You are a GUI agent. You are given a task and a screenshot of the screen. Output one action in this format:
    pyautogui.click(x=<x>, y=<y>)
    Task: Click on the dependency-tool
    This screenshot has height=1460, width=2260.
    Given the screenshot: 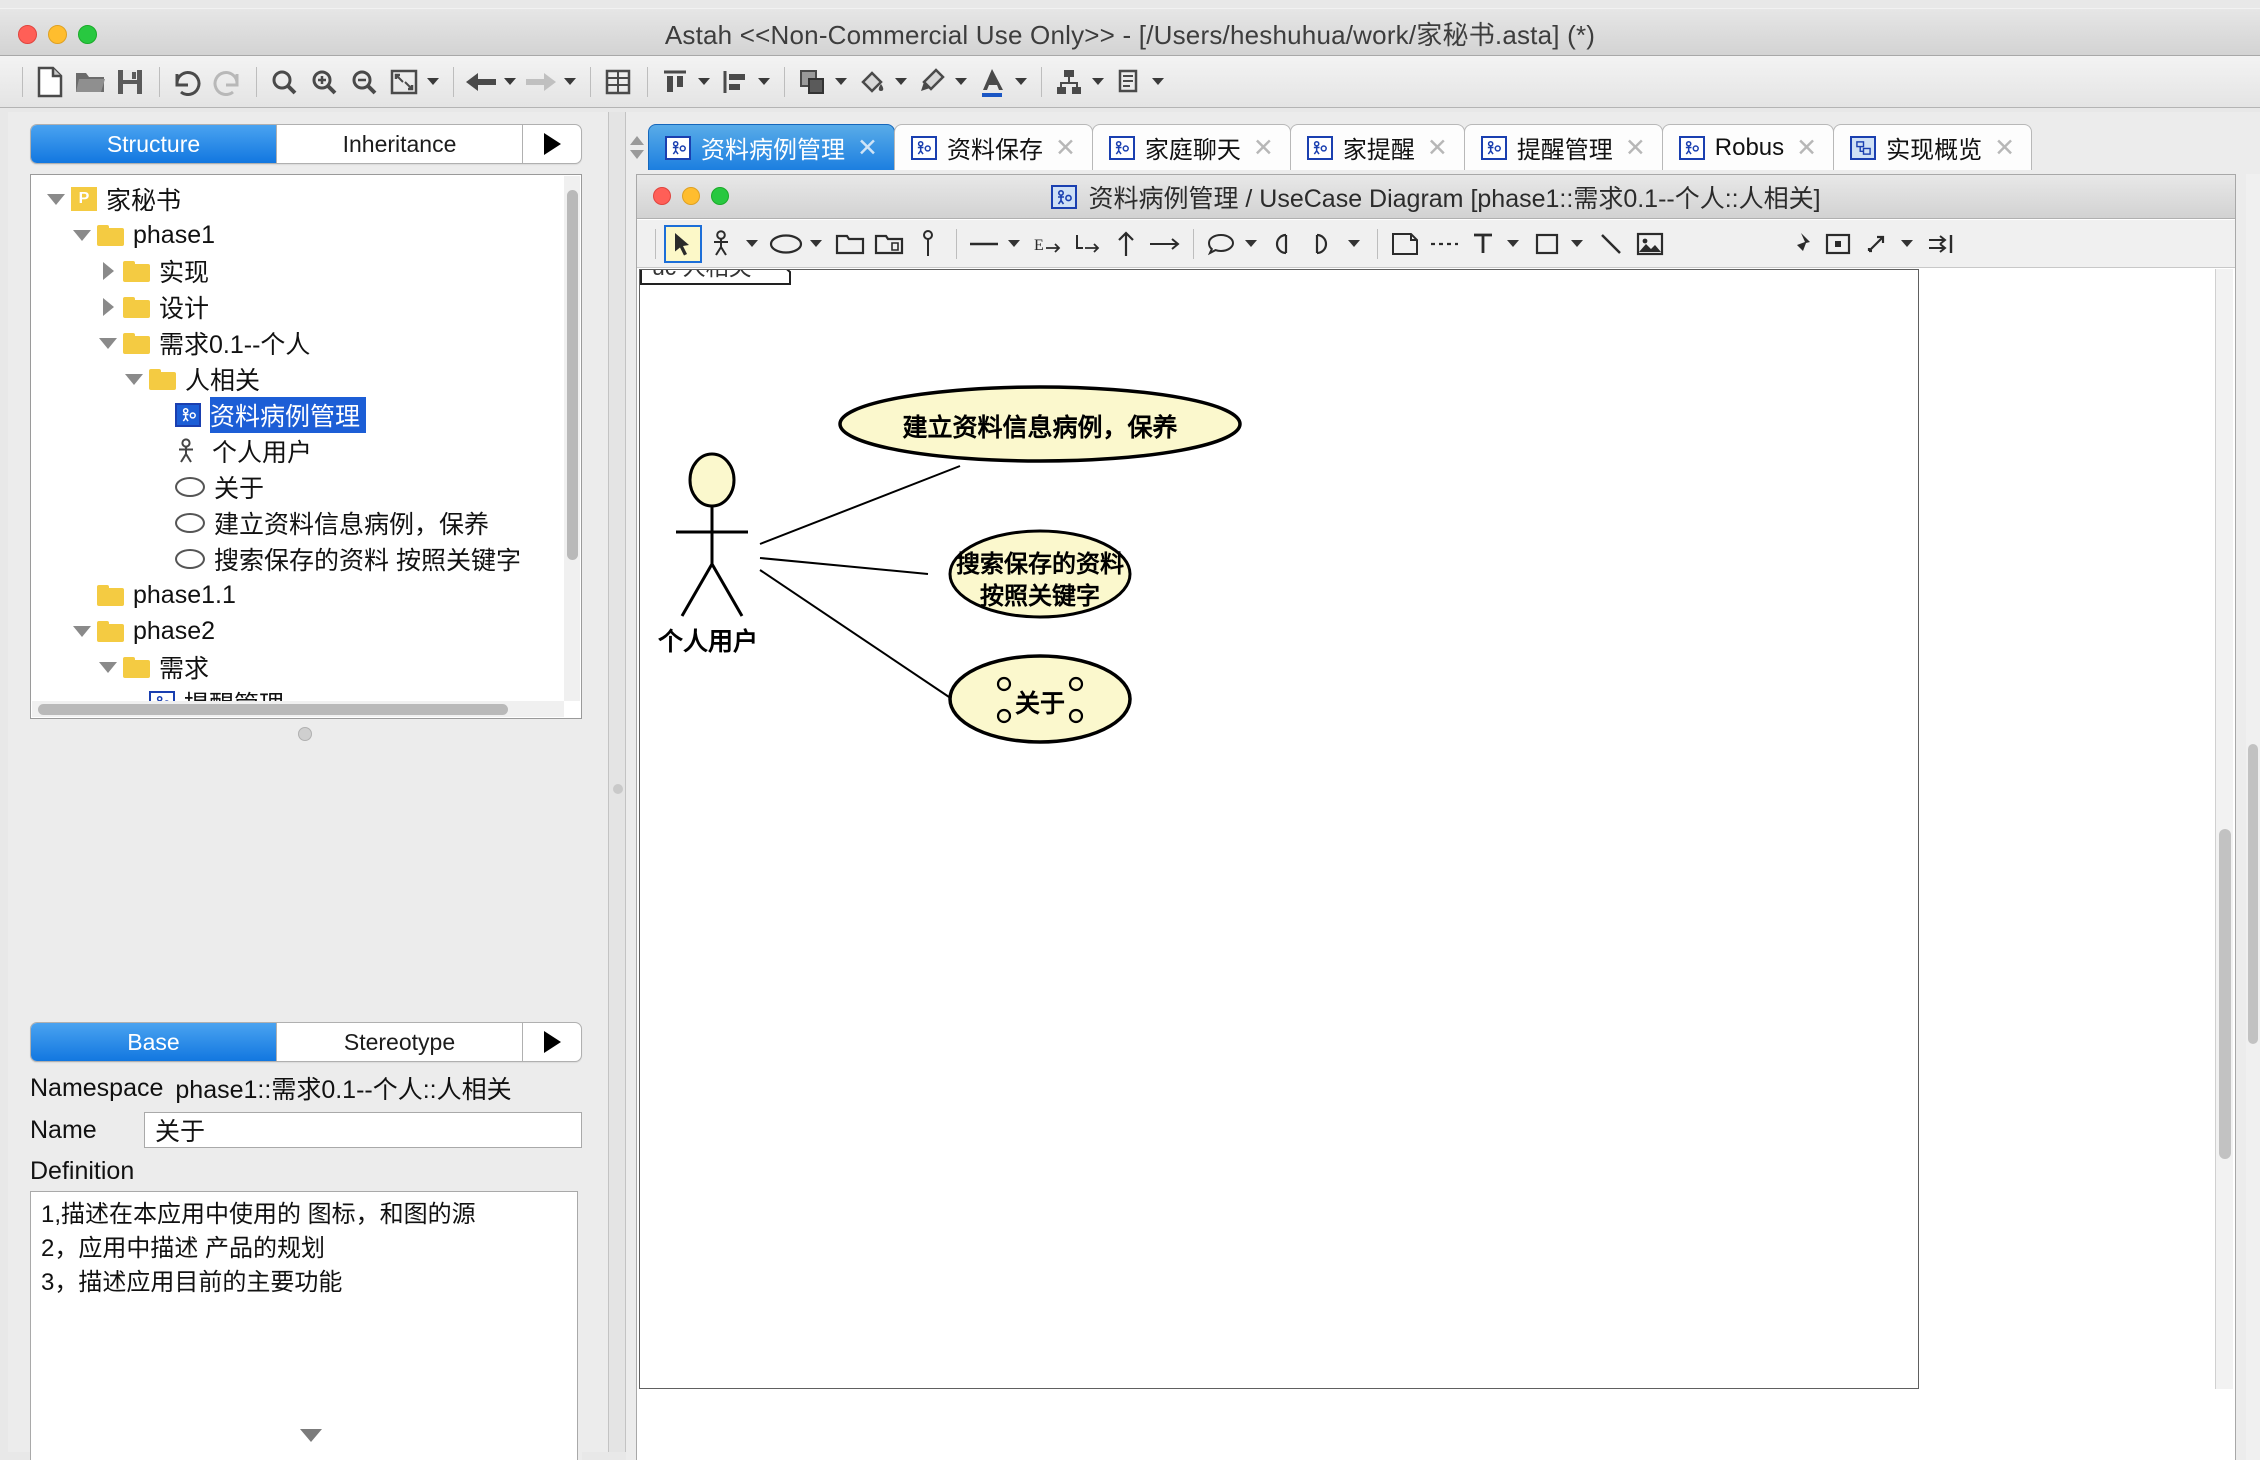 What is the action you would take?
    pyautogui.click(x=1165, y=244)
    